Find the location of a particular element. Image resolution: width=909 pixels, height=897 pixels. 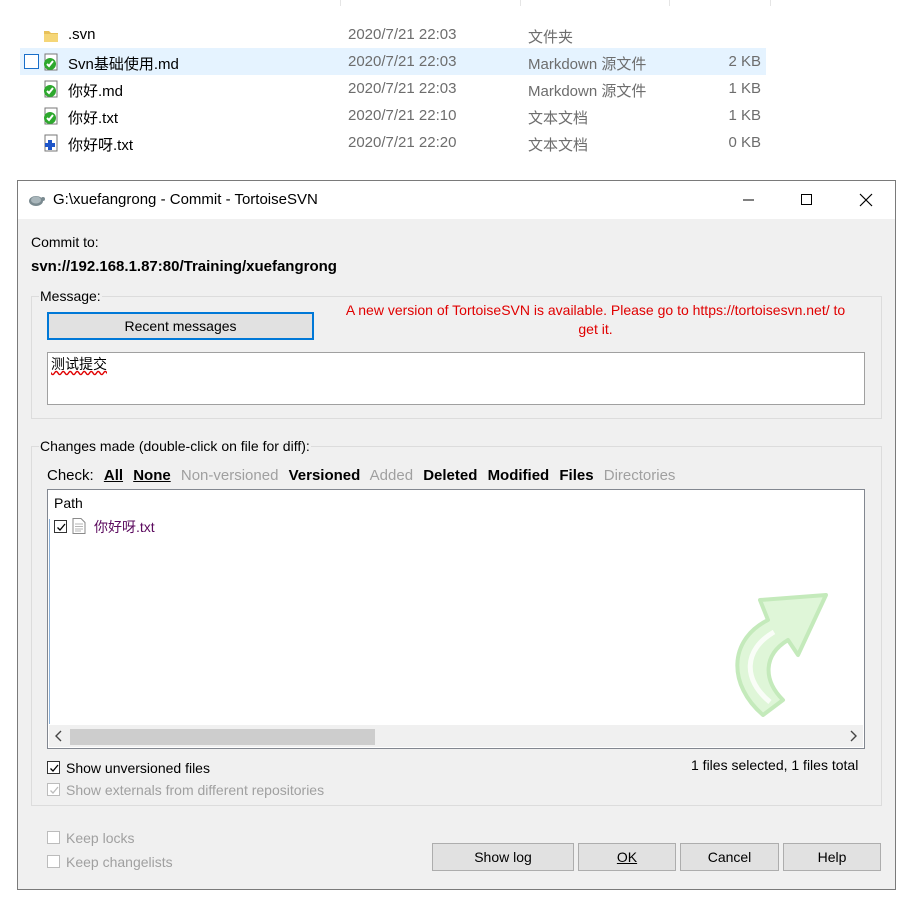

keep-changelists-label: Keep changelists is located at coordinates (119, 862).